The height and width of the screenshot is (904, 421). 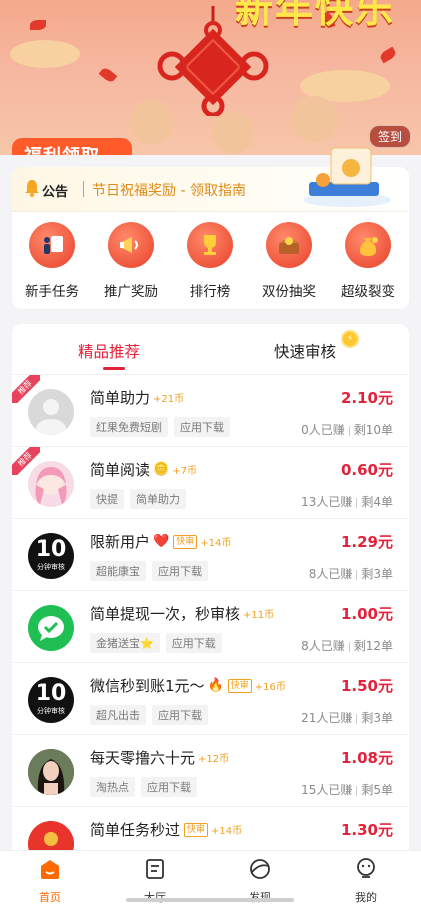 What do you see at coordinates (350, 574) in the screenshot?
I see `task-stats: 8人已赚 剩3单` at bounding box center [350, 574].